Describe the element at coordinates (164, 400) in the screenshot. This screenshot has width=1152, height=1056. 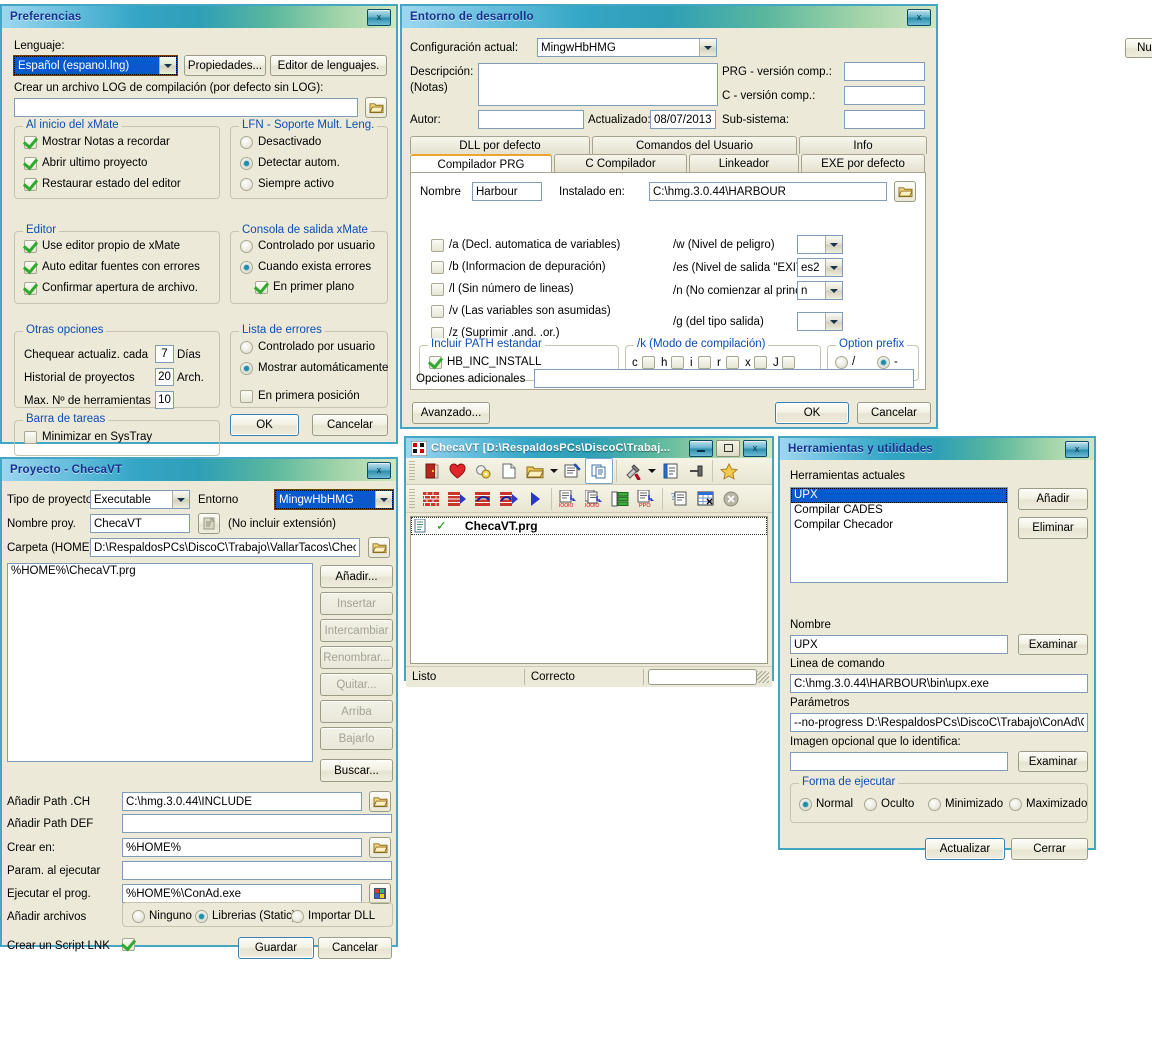
I see `input-max-tools` at that location.